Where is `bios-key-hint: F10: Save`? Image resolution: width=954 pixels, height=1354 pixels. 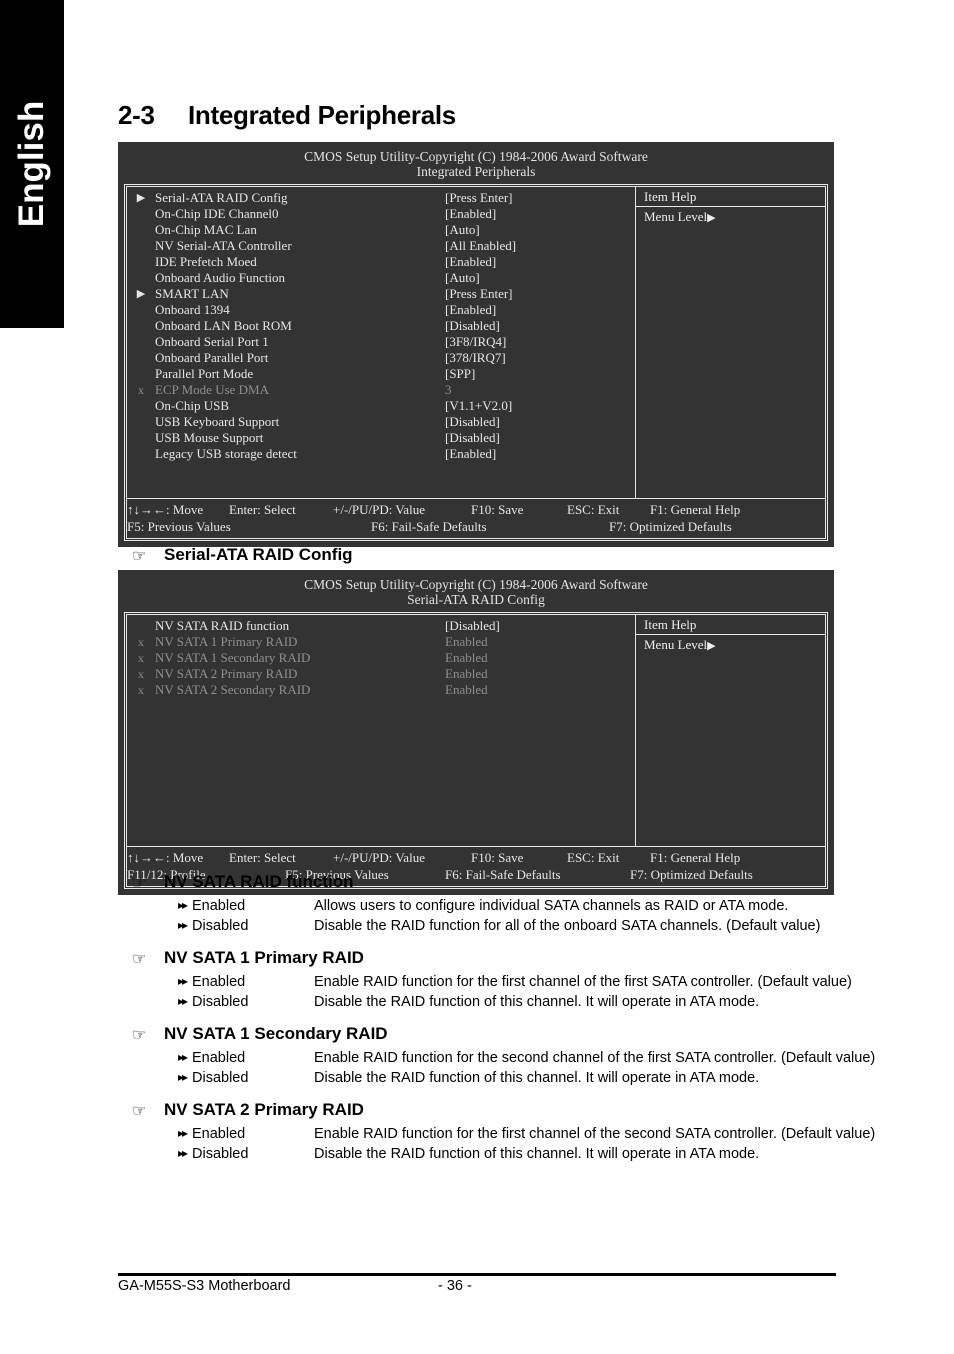 bios-key-hint: F10: Save is located at coordinates (497, 857).